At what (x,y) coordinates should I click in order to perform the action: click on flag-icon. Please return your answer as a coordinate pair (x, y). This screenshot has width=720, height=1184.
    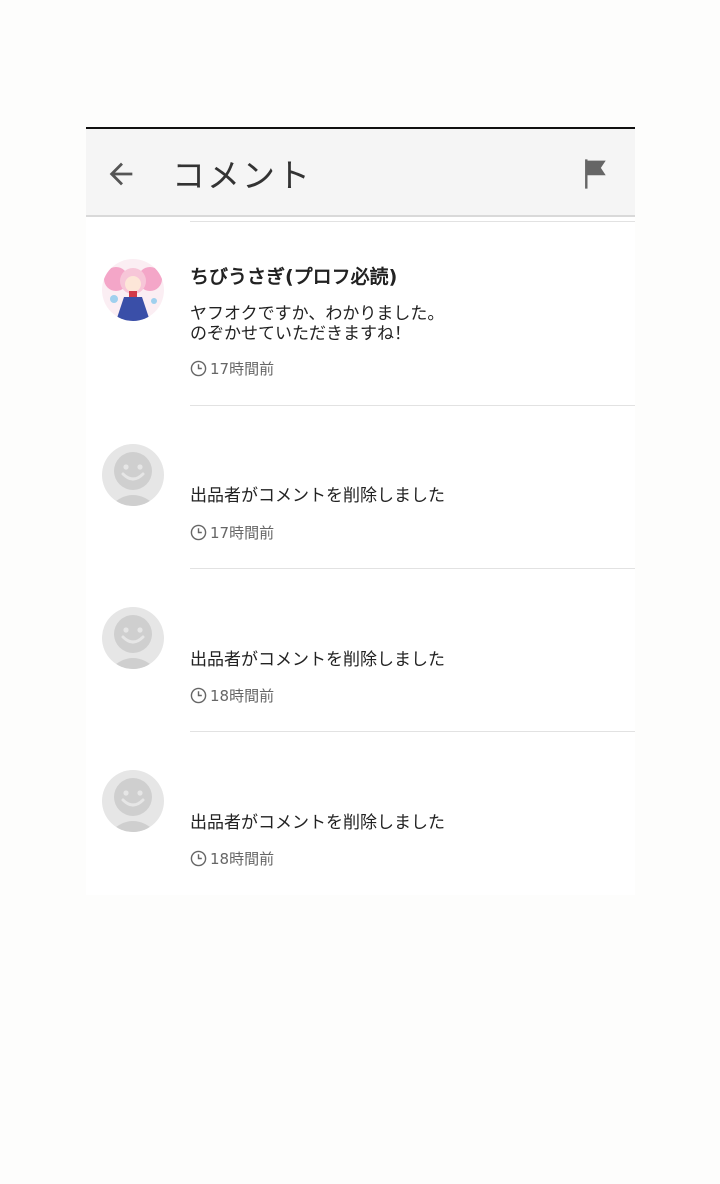
    Looking at the image, I should click on (596, 174).